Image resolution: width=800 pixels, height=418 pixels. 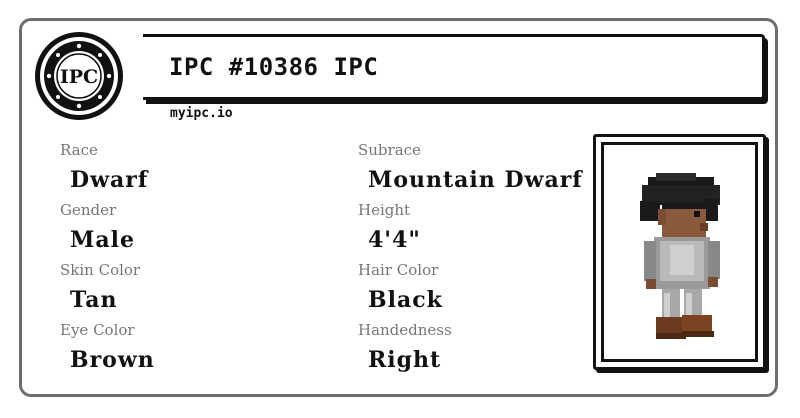 What do you see at coordinates (100, 270) in the screenshot?
I see `skin-color-label: Skin Color` at bounding box center [100, 270].